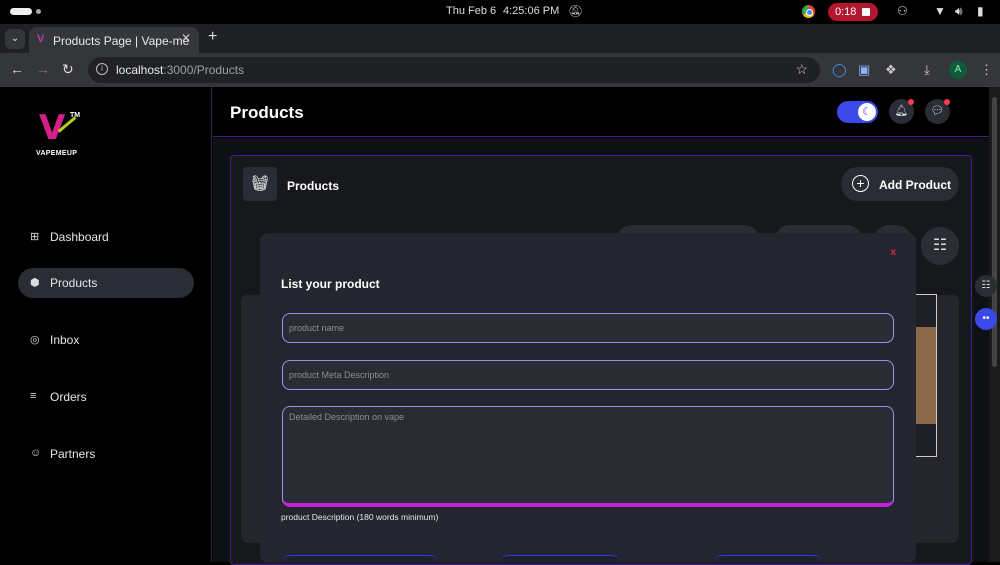  I want to click on download-icon: ⤓, so click(927, 70).